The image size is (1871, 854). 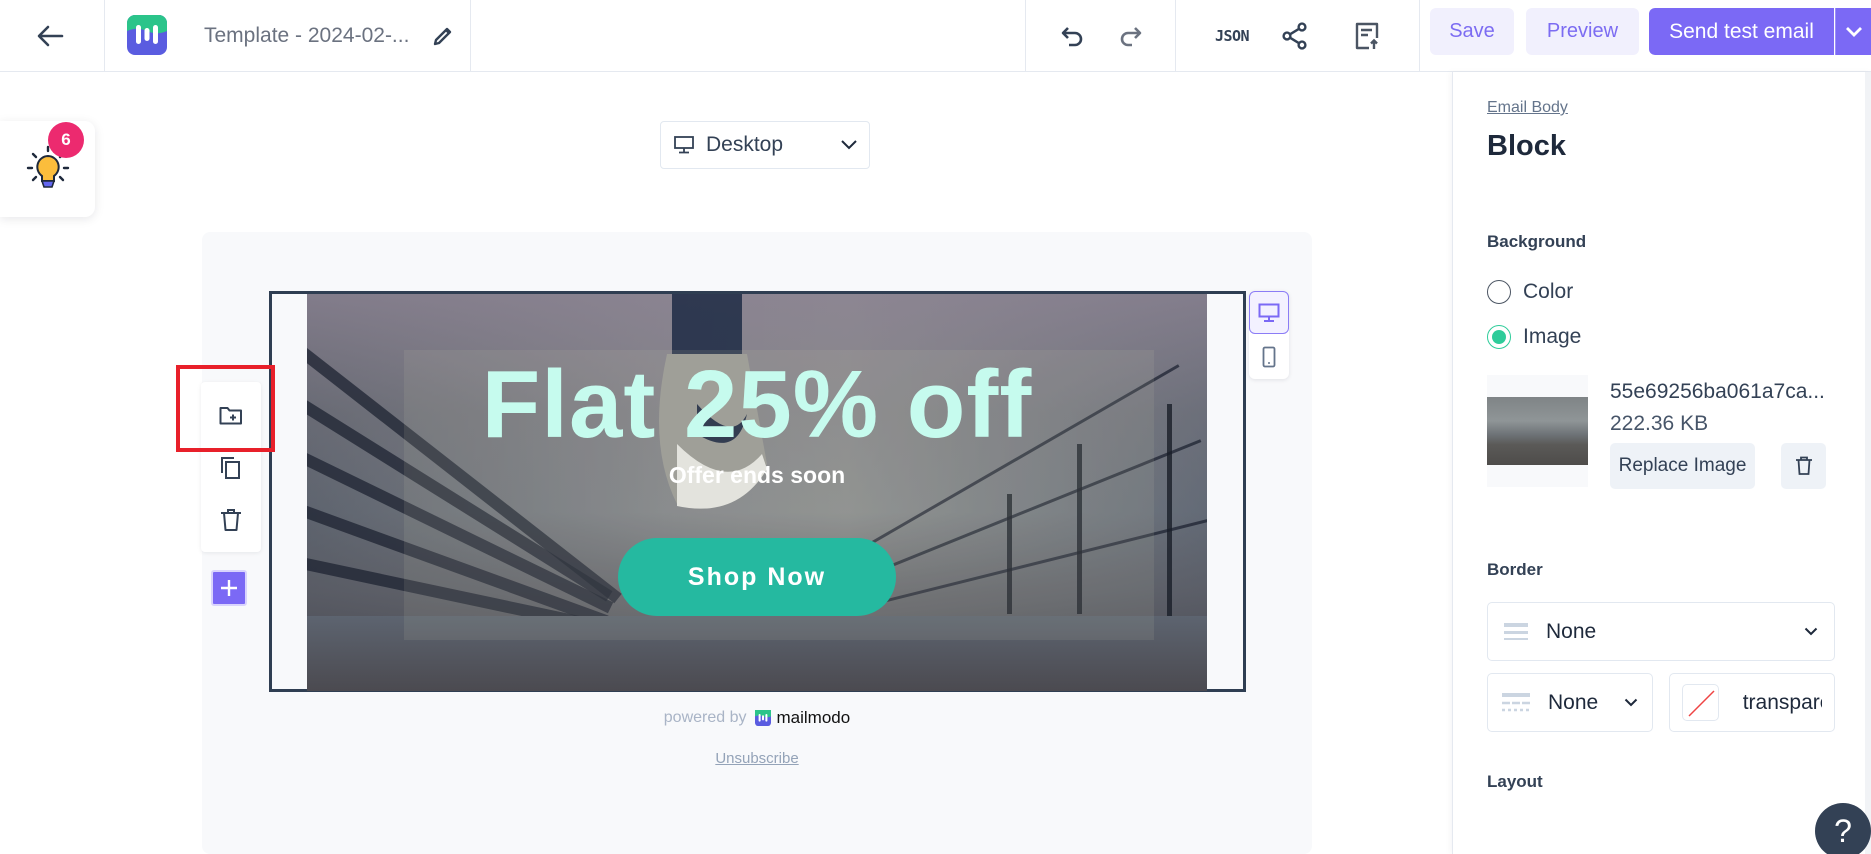 I want to click on border-style-icon, so click(x=1516, y=631).